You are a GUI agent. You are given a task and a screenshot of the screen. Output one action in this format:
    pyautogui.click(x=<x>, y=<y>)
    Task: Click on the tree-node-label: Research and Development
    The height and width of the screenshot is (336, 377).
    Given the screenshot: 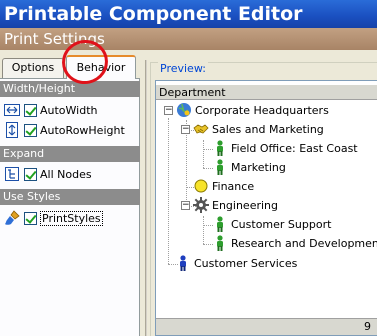 What is the action you would take?
    pyautogui.click(x=304, y=243)
    